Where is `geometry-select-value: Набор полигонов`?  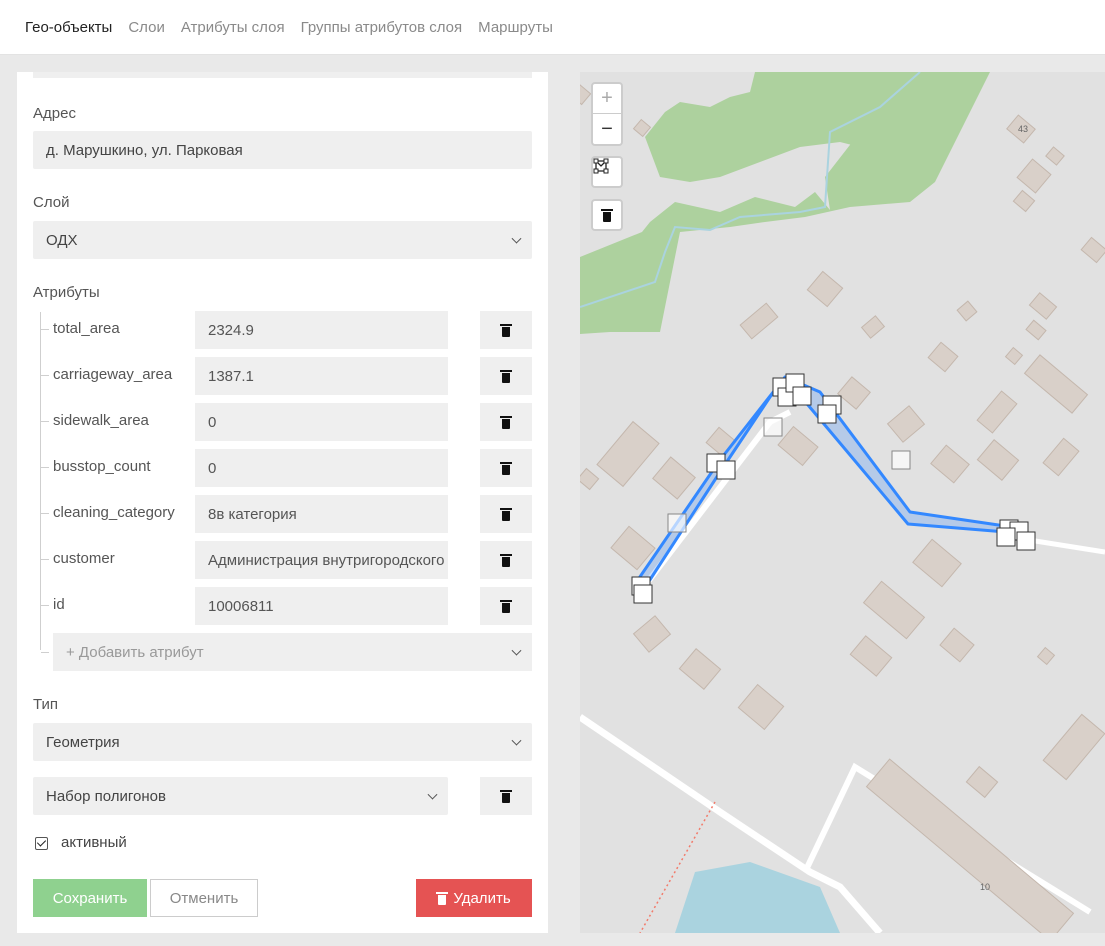 geometry-select-value: Набор полигонов is located at coordinates (106, 796).